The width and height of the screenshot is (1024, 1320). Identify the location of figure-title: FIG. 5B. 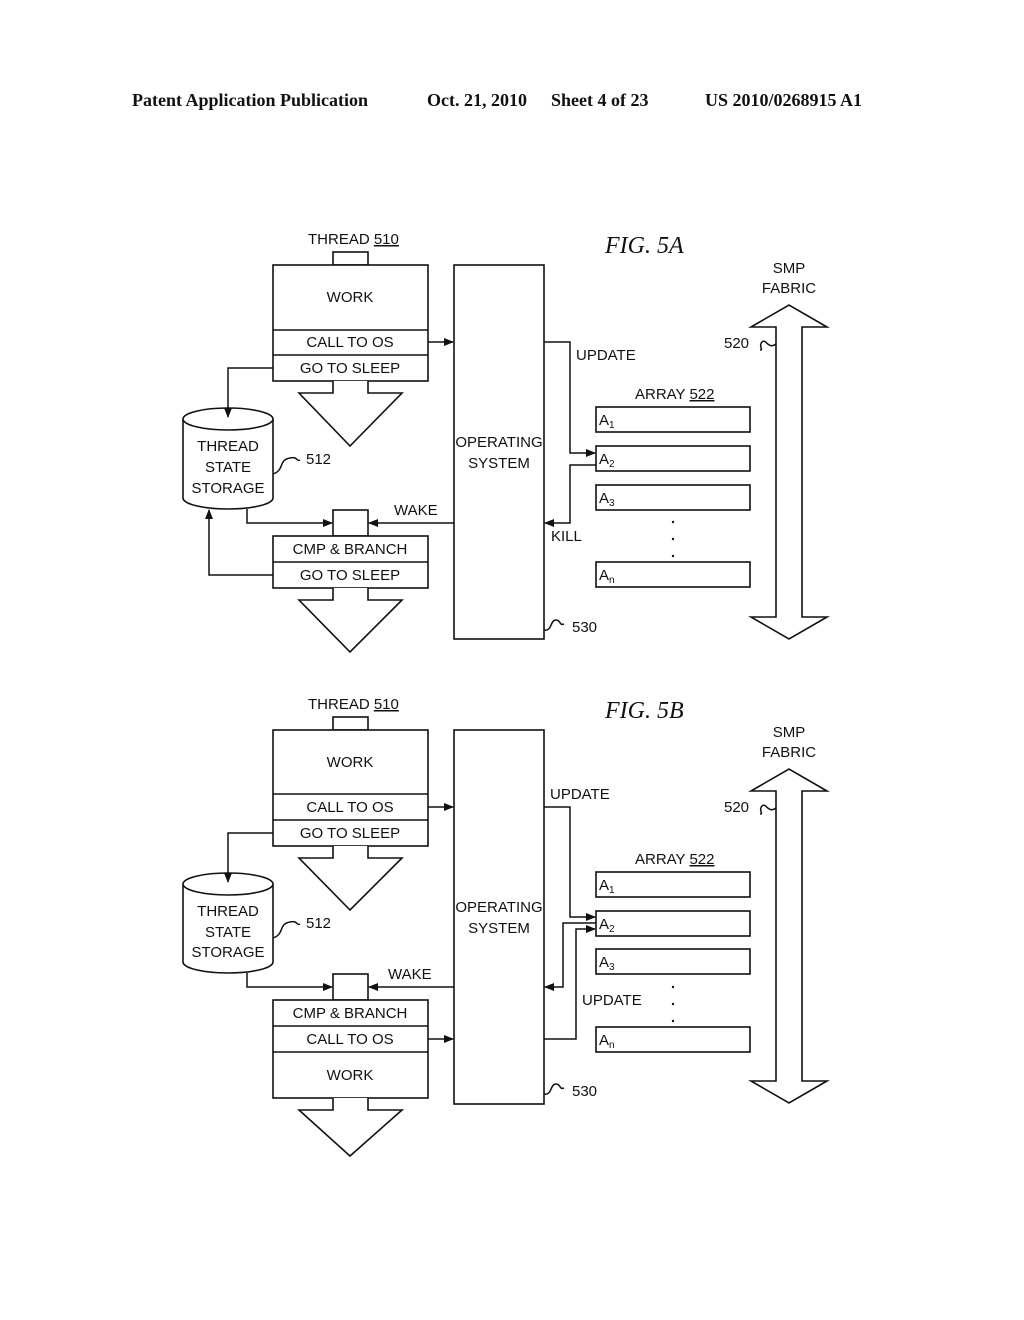
(644, 711).